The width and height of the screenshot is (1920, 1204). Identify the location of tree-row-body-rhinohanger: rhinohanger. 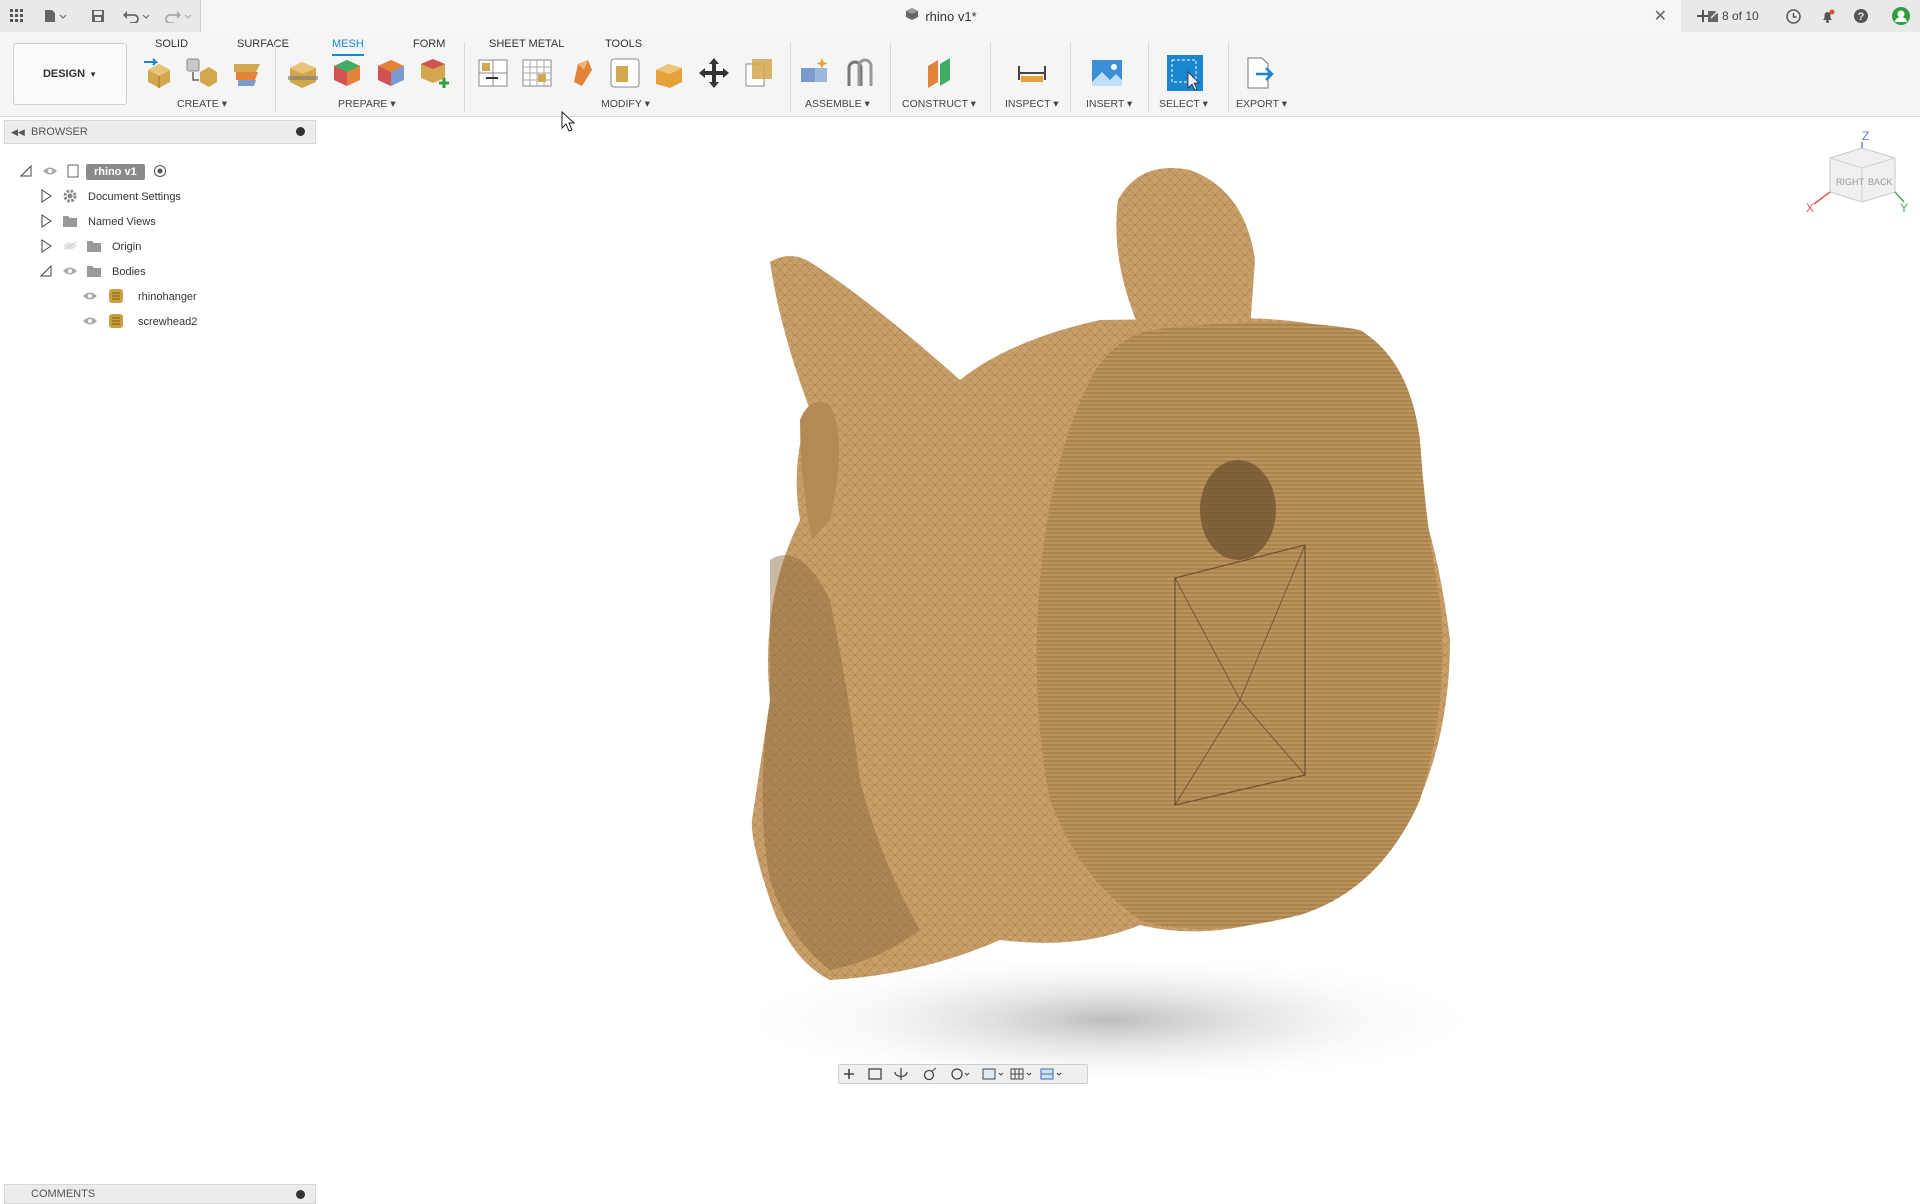
(139, 297).